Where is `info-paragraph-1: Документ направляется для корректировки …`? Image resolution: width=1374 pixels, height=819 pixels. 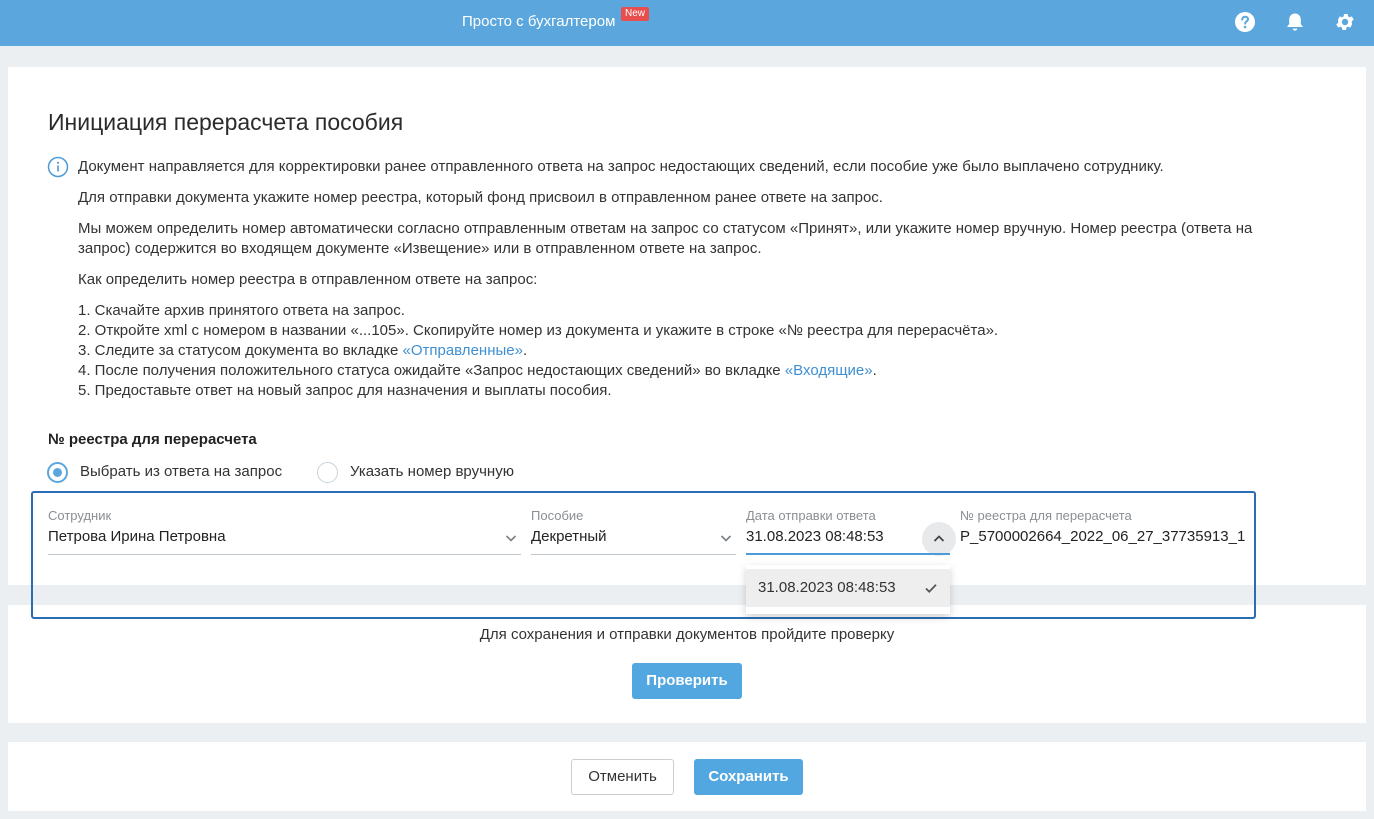 info-paragraph-1: Документ направляется для корректировки … is located at coordinates (621, 166).